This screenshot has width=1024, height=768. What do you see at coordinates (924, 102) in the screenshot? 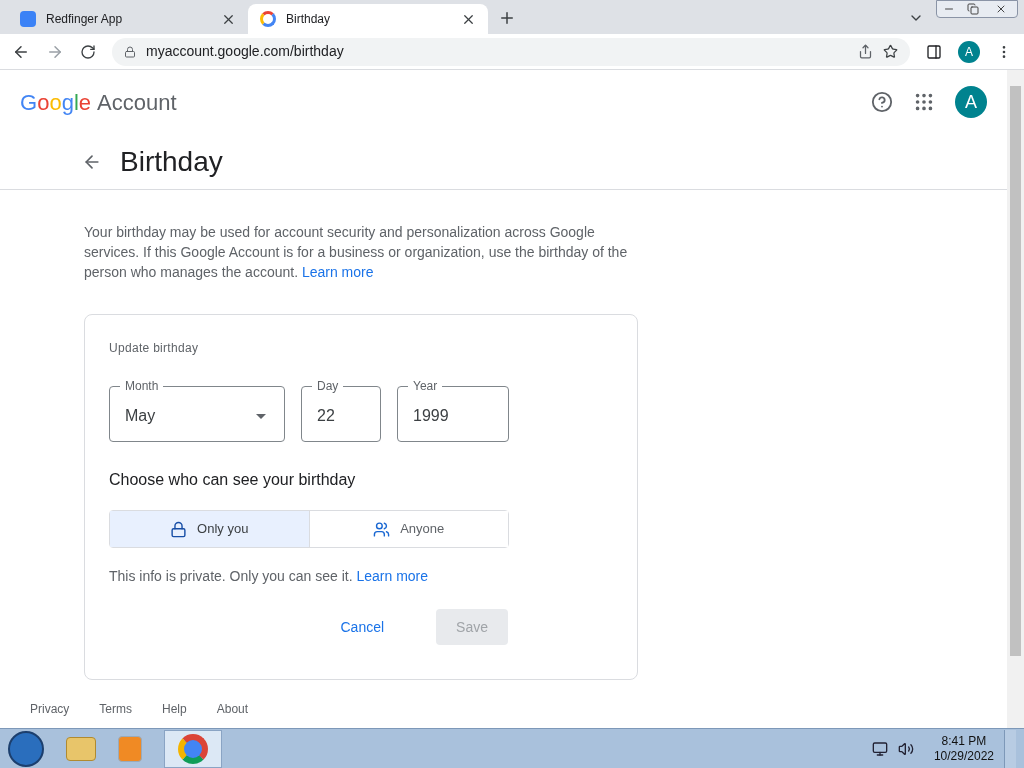
I see `apps-icon` at bounding box center [924, 102].